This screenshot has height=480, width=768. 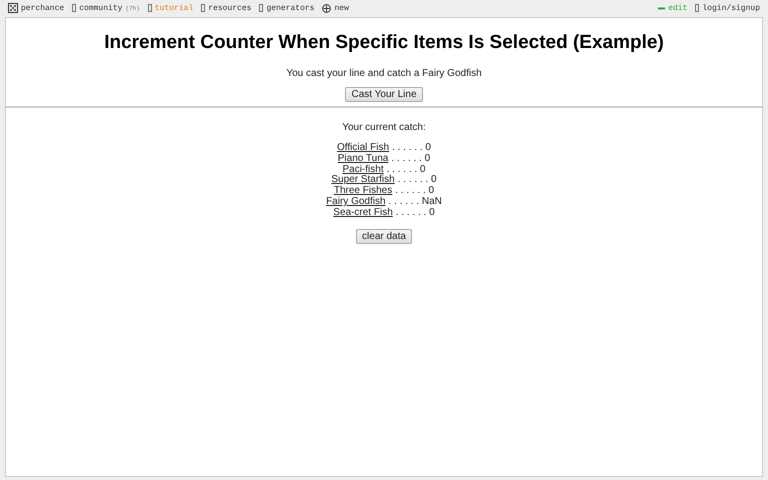 I want to click on nav-link: login/signup, so click(x=731, y=8).